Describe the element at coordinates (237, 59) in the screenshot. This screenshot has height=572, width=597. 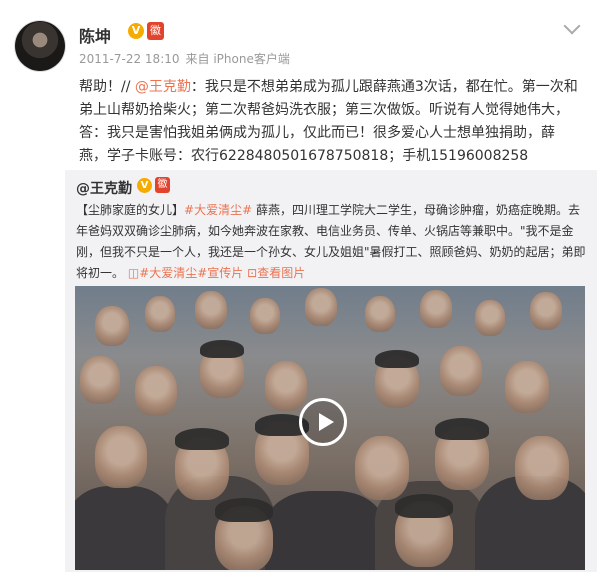
I see `post-source: 来自 iPhone客户端` at that location.